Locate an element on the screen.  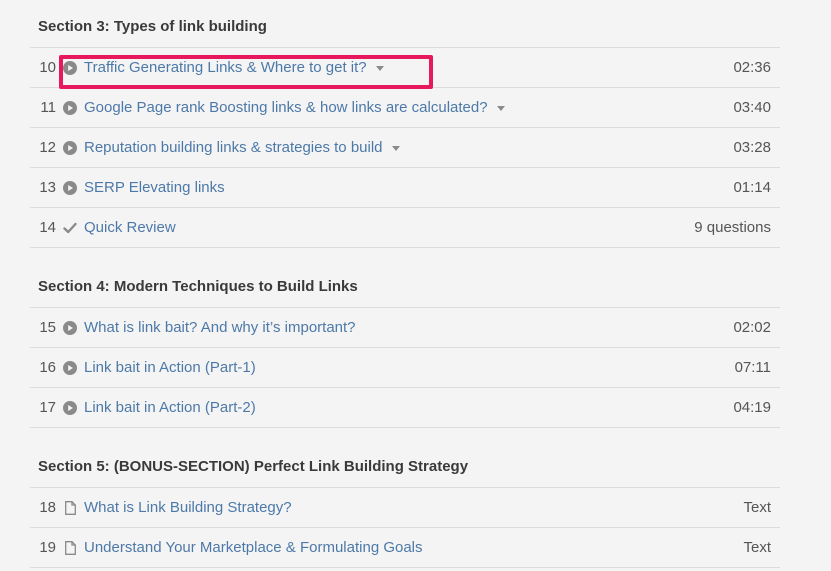
lecture-number: 18 is located at coordinates (47, 507).